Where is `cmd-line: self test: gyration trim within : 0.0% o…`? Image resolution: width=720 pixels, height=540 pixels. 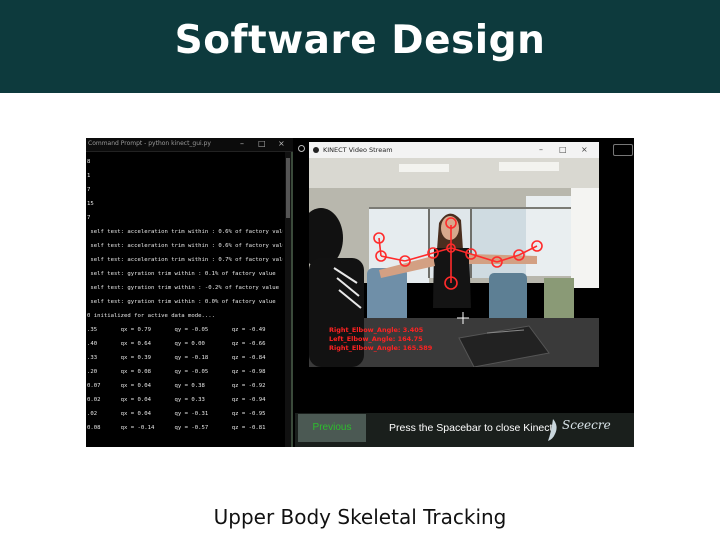 cmd-line: self test: gyration trim within : 0.0% o… is located at coordinates (181, 302).